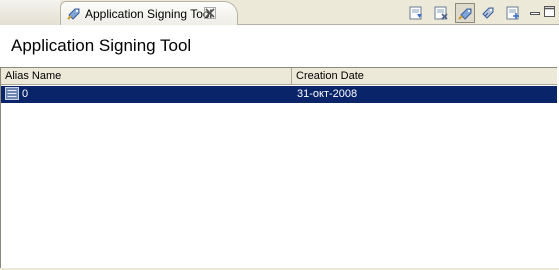  I want to click on tab-label: Application Signing Tool, so click(149, 14).